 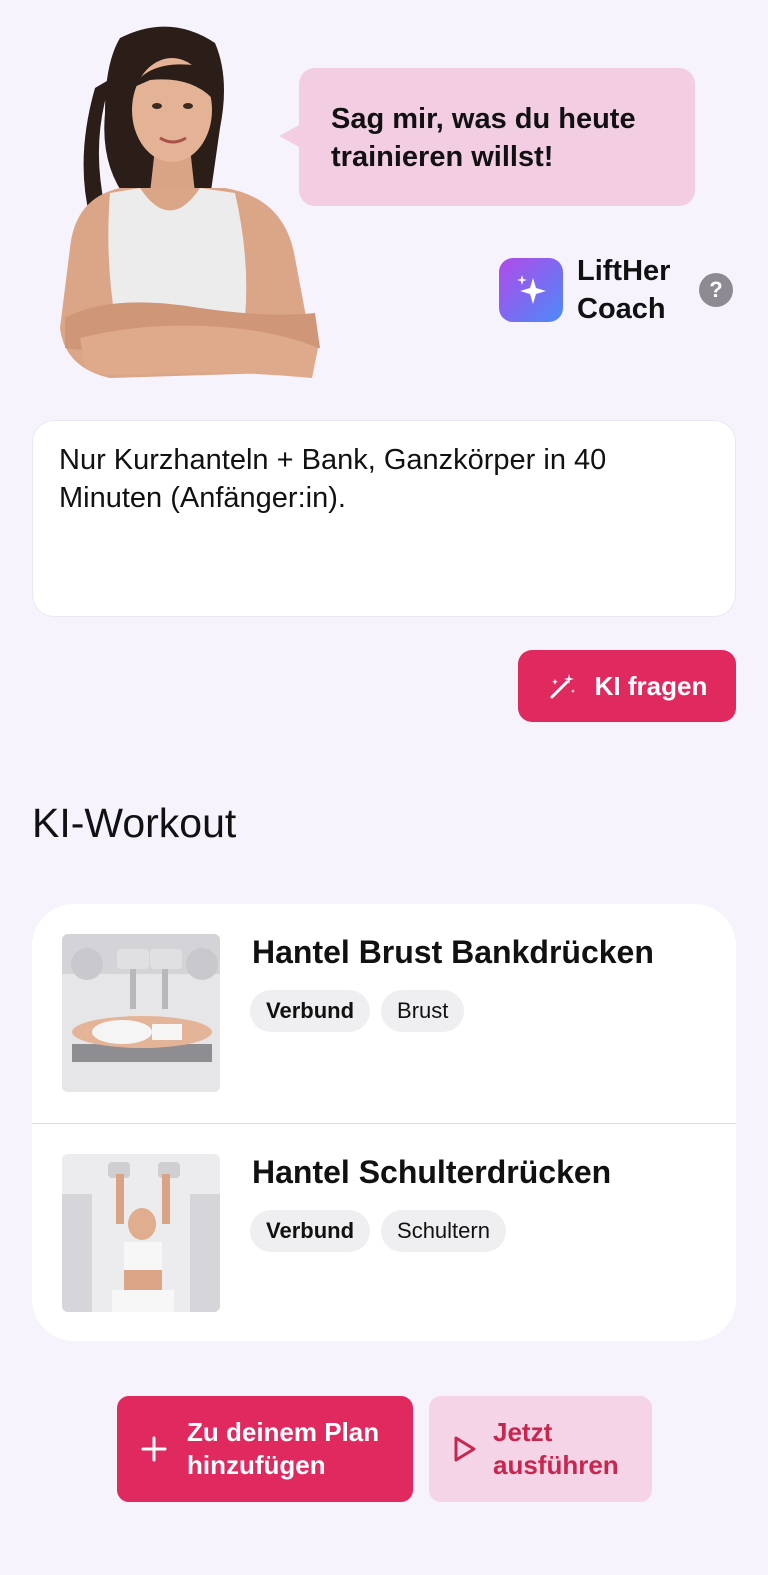 I want to click on exercise-row: Hantel Brust Bankdrücken Verbund Brust, so click(x=384, y=1014).